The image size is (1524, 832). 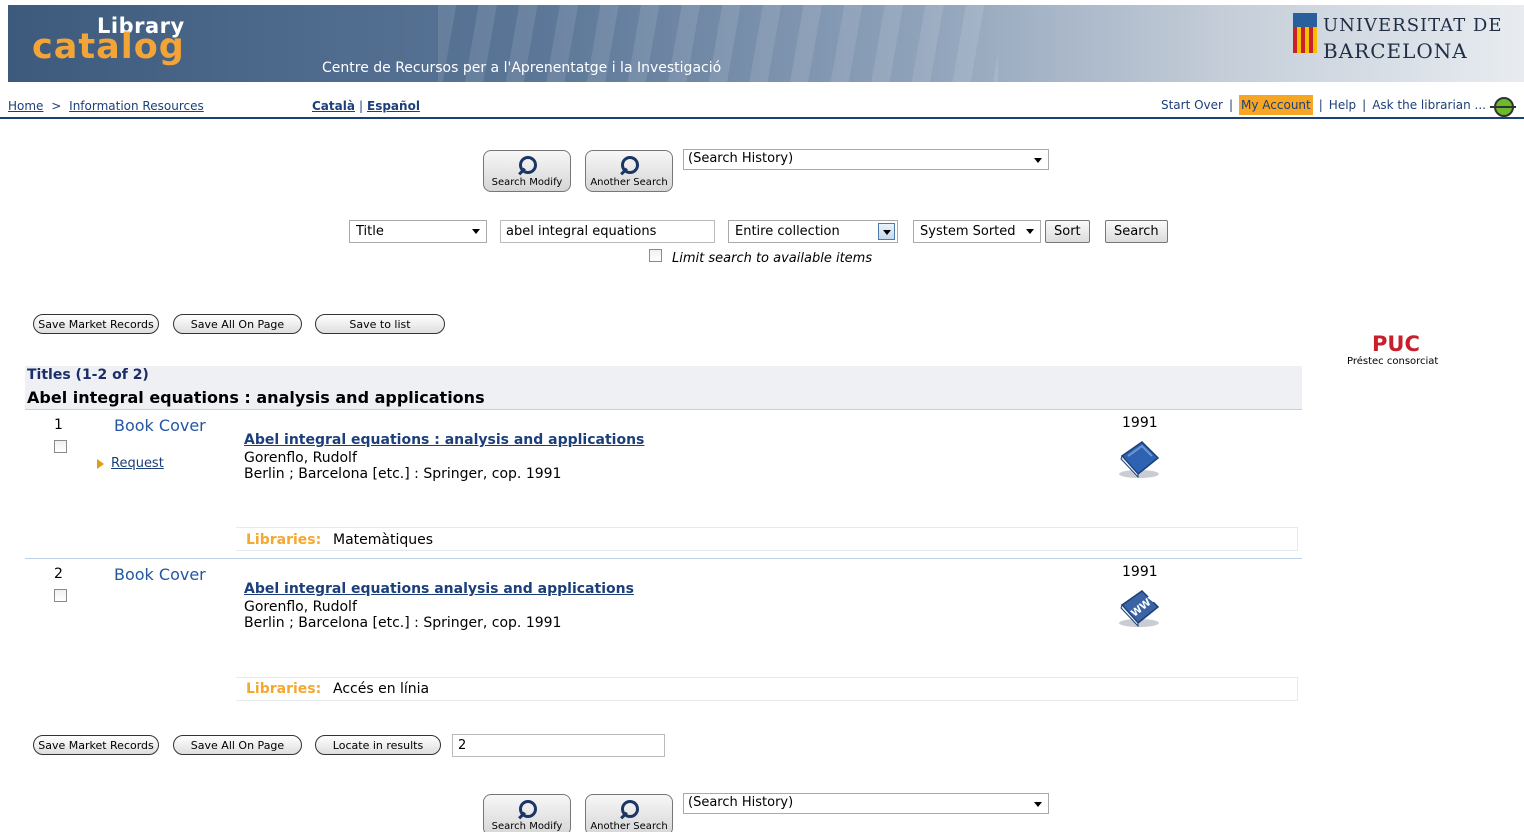 What do you see at coordinates (1395, 51) in the screenshot?
I see `university-name-line2: BARCELONA` at bounding box center [1395, 51].